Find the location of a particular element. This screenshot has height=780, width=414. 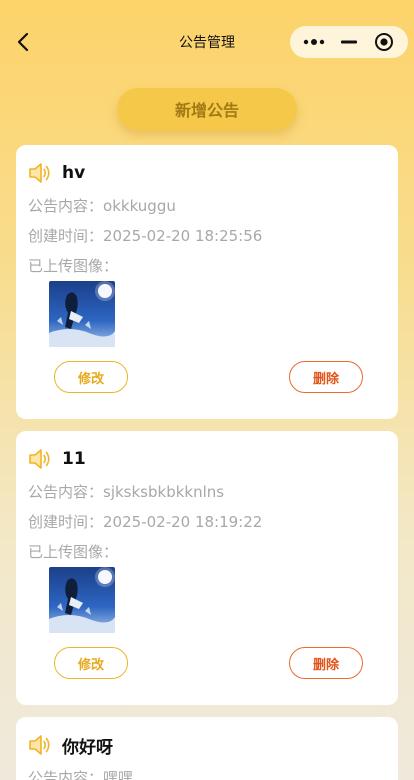

target-circle-icon is located at coordinates (384, 42).